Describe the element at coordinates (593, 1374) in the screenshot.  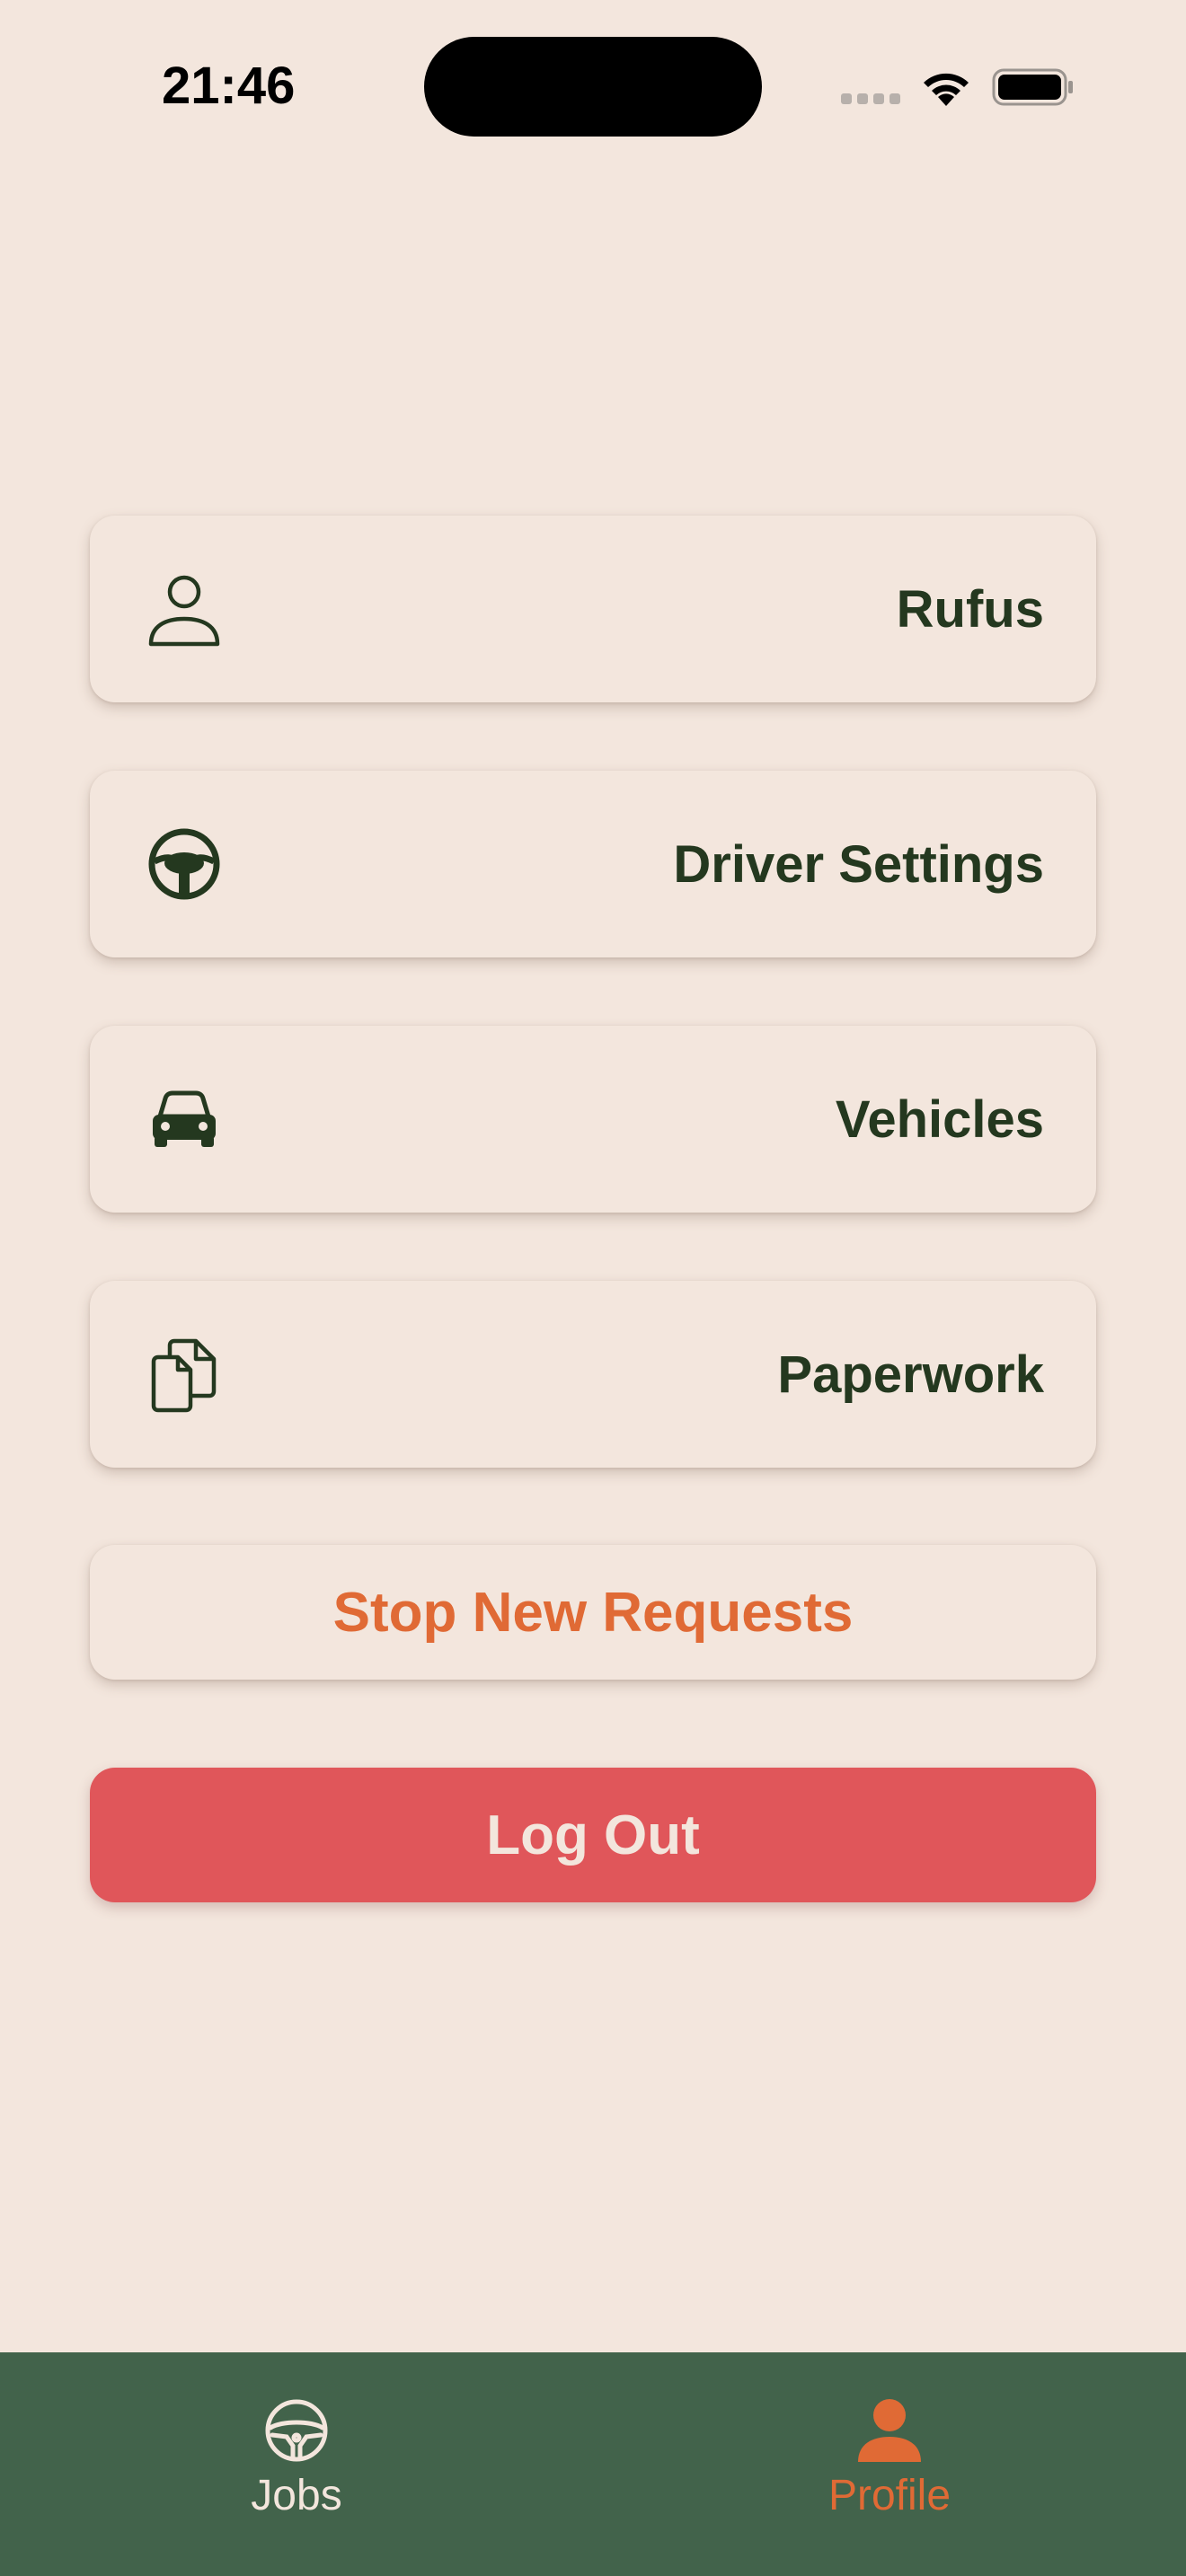
I see `menu-item-paperwork: Paperwork` at that location.